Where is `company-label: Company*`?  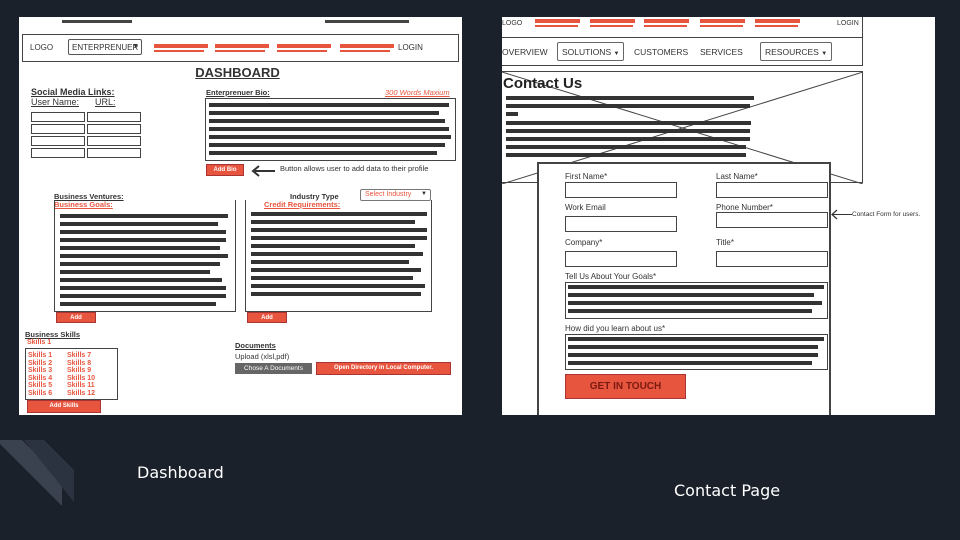
company-label: Company* is located at coordinates (584, 242).